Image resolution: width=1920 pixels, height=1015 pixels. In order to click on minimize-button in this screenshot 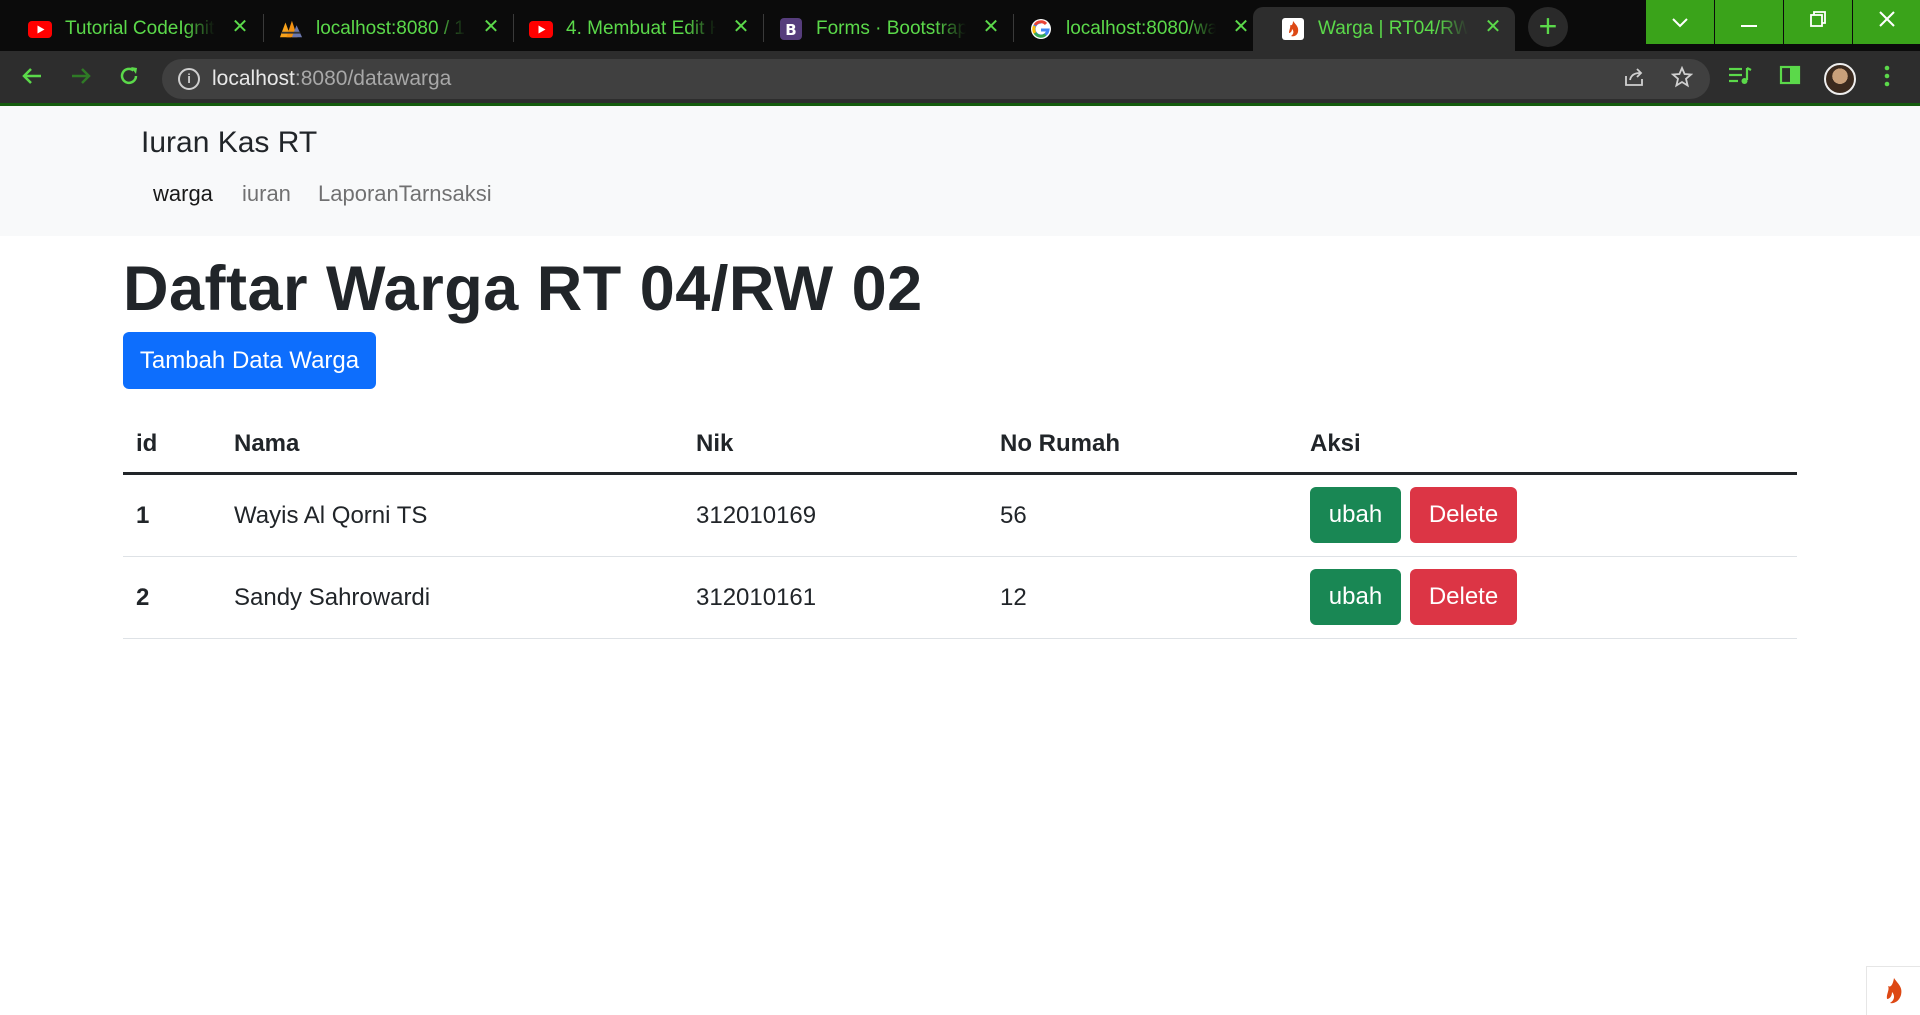, I will do `click(1749, 22)`.